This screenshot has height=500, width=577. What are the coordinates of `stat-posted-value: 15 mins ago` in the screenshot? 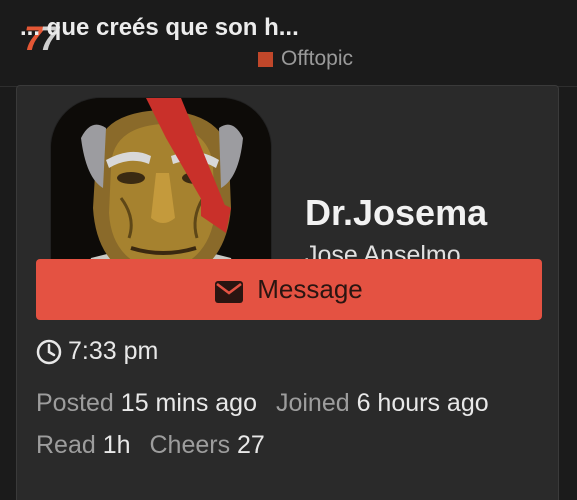 It's located at (188, 403).